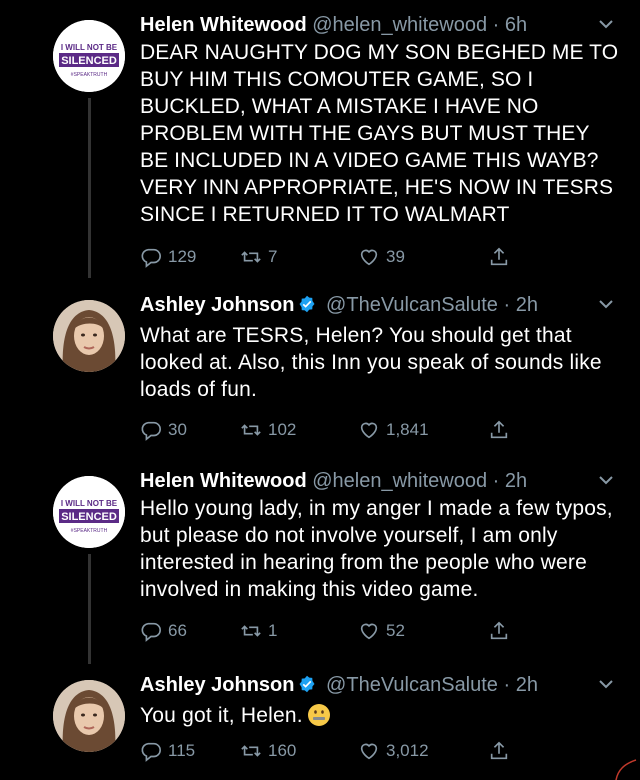  Describe the element at coordinates (221, 715) in the screenshot. I see `tweet-text: You got it, Helen.` at that location.